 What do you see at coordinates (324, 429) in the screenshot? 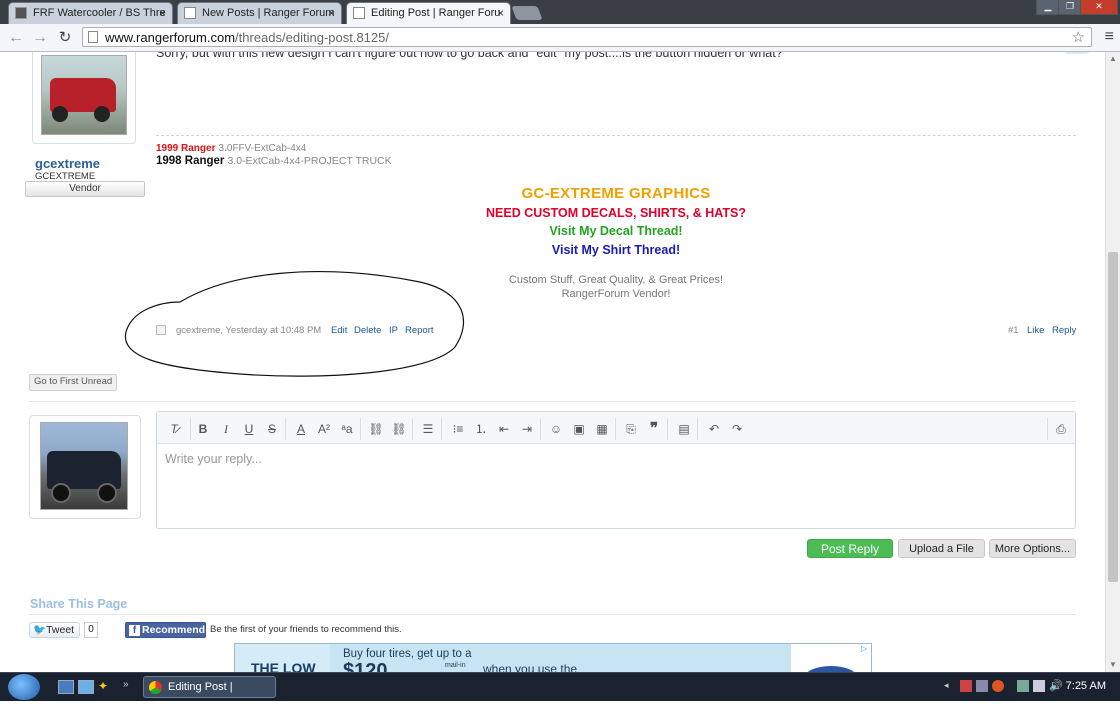
I see `font-size-icon: A²` at bounding box center [324, 429].